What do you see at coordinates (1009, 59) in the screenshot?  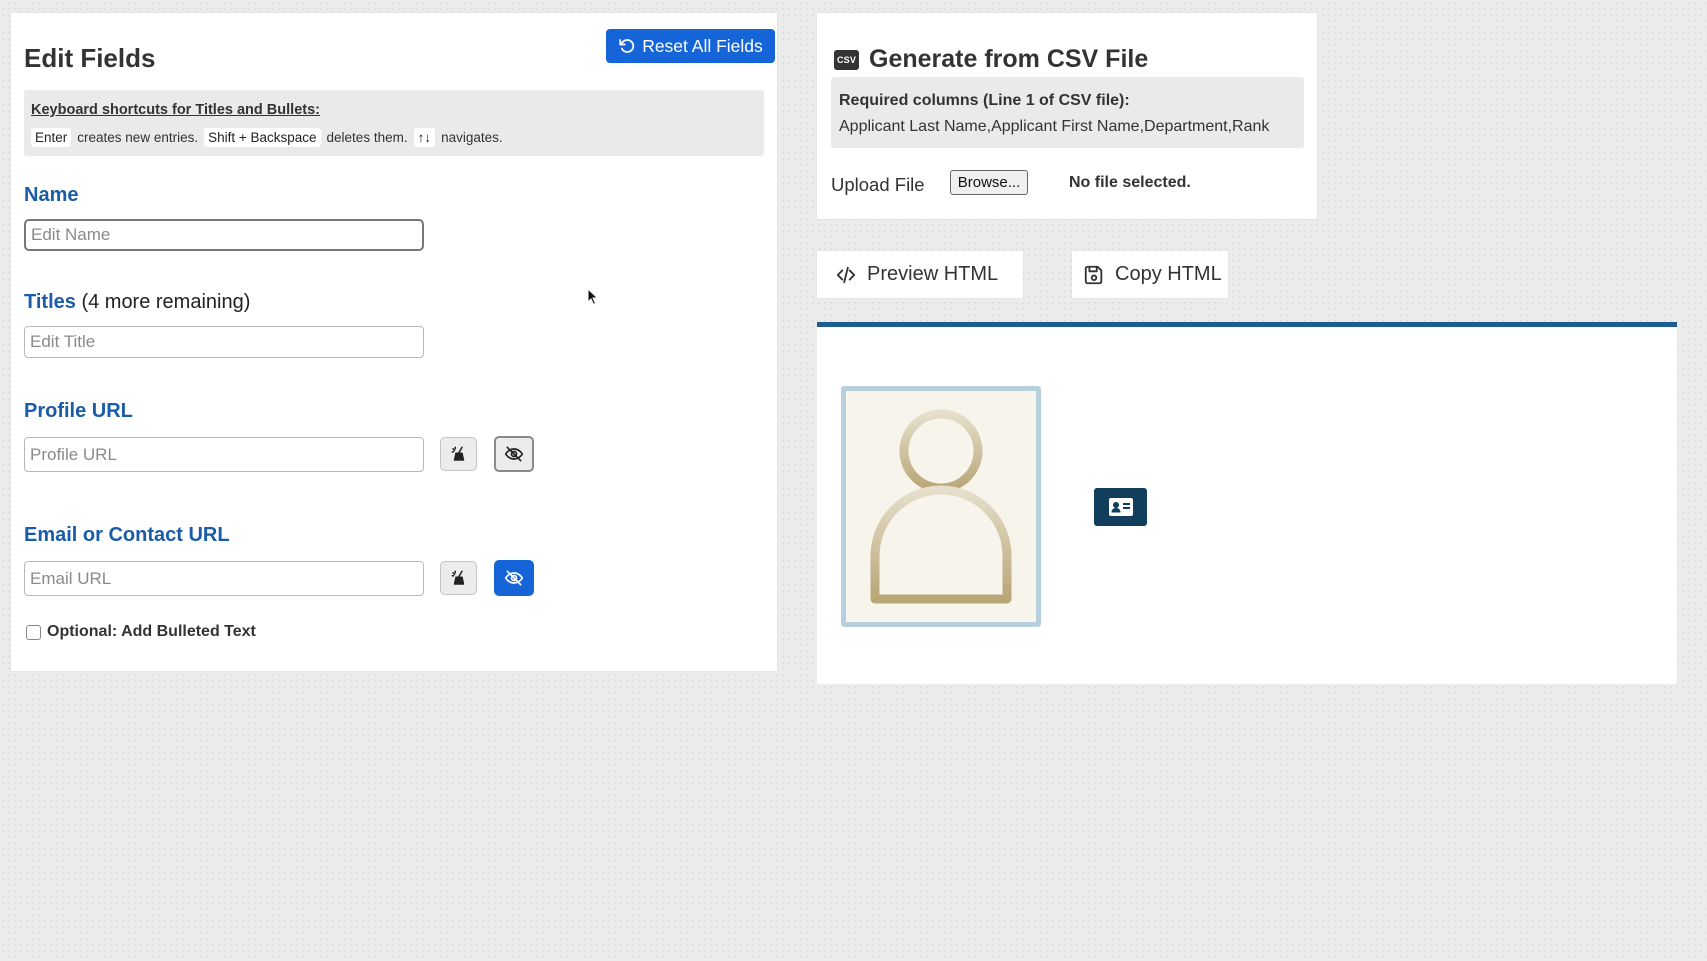 I see `csv-title-text: Generate from CSV File` at bounding box center [1009, 59].